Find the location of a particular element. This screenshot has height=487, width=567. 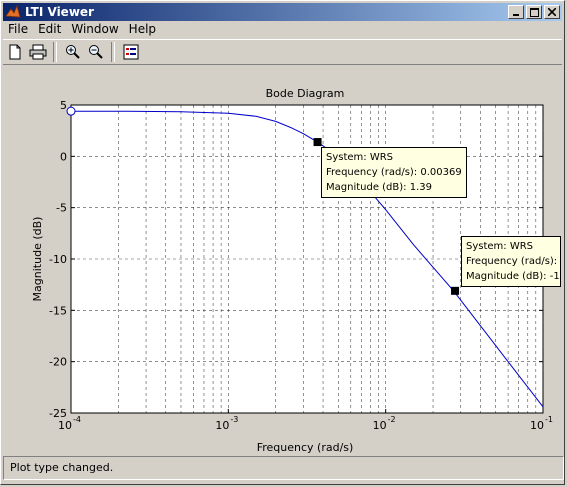

new-document-icon is located at coordinates (14, 52).